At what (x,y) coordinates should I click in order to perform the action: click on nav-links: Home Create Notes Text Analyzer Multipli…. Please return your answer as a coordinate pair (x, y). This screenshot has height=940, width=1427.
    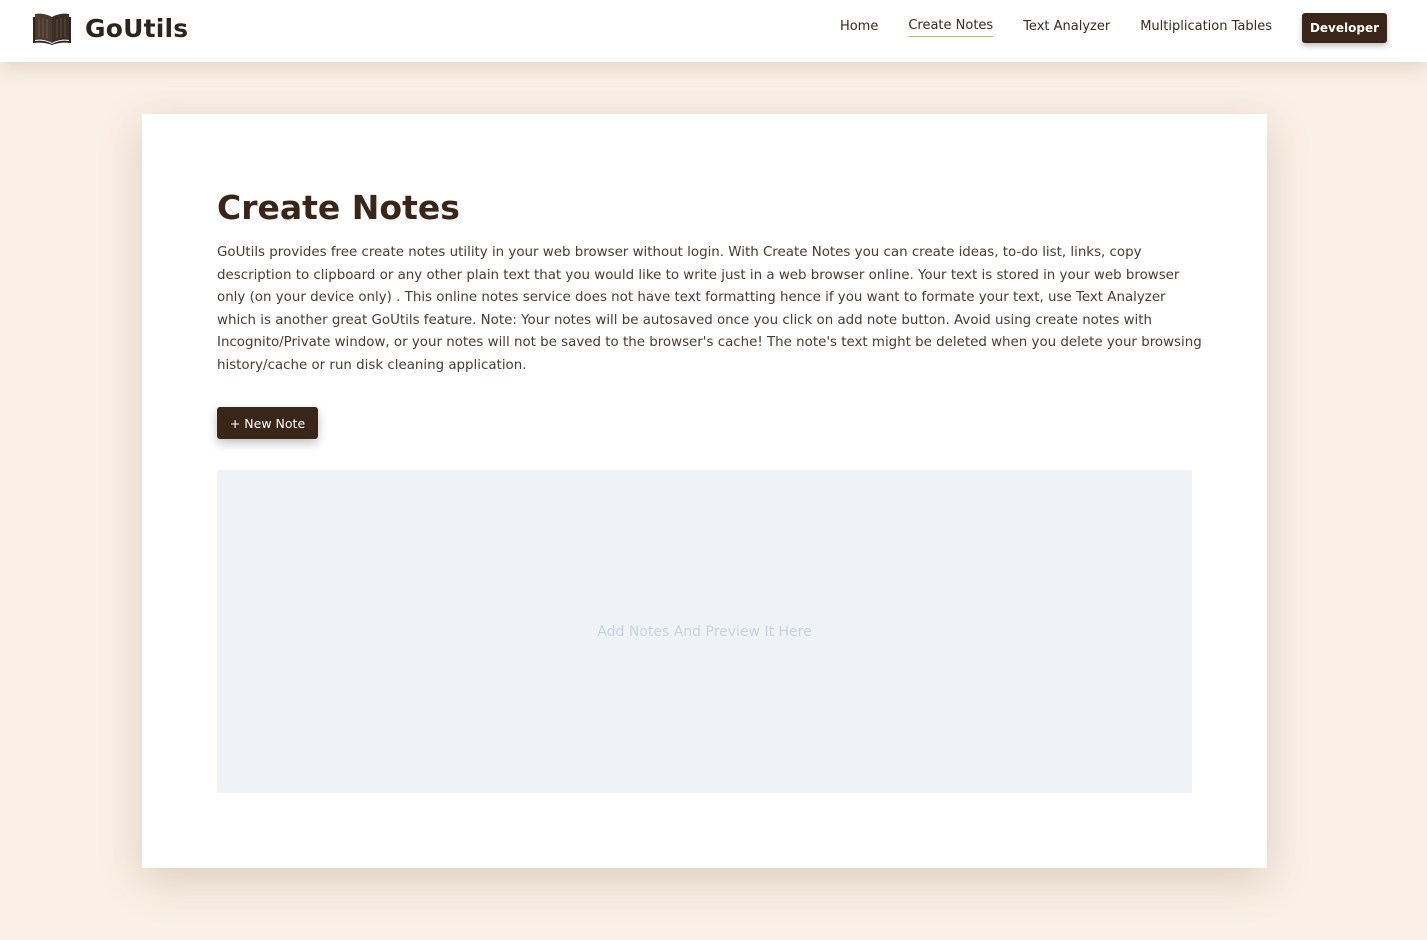
    Looking at the image, I should click on (1098, 27).